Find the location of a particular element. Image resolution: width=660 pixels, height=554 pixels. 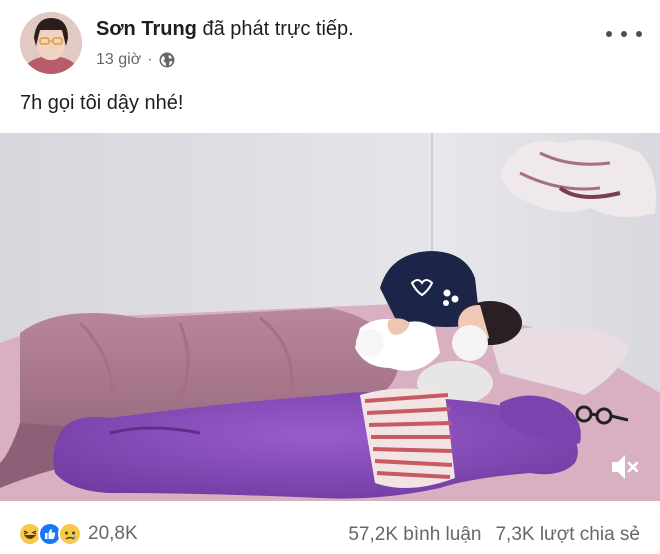

shares-count-link: 7,3K lượt chia sẻ is located at coordinates (567, 535).